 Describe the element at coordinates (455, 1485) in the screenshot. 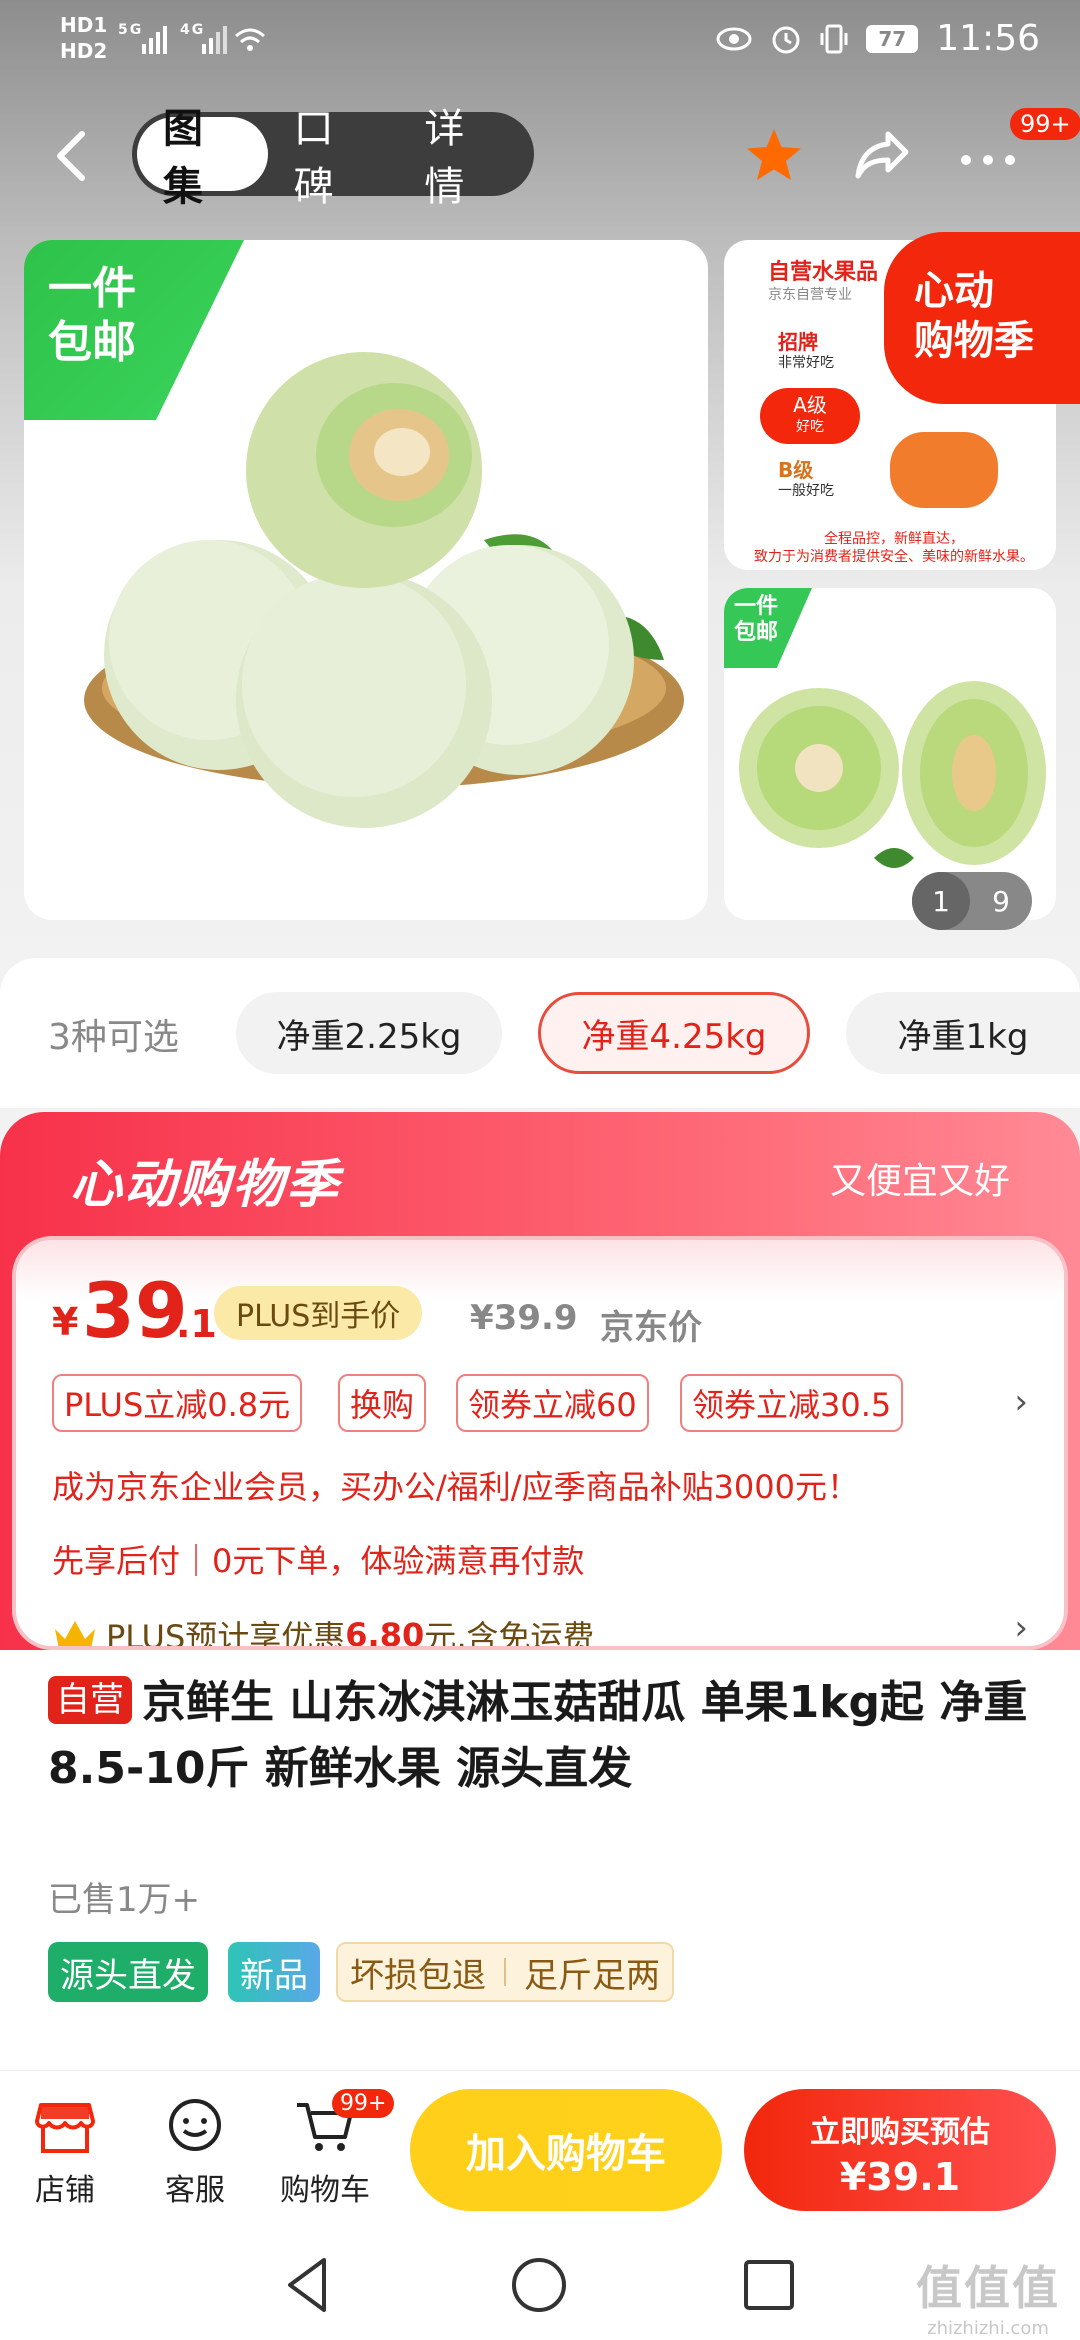

I see `enterprise-member-offer: 成为京东企业会员，买办公/福利/应季商品补贴3000元！` at that location.